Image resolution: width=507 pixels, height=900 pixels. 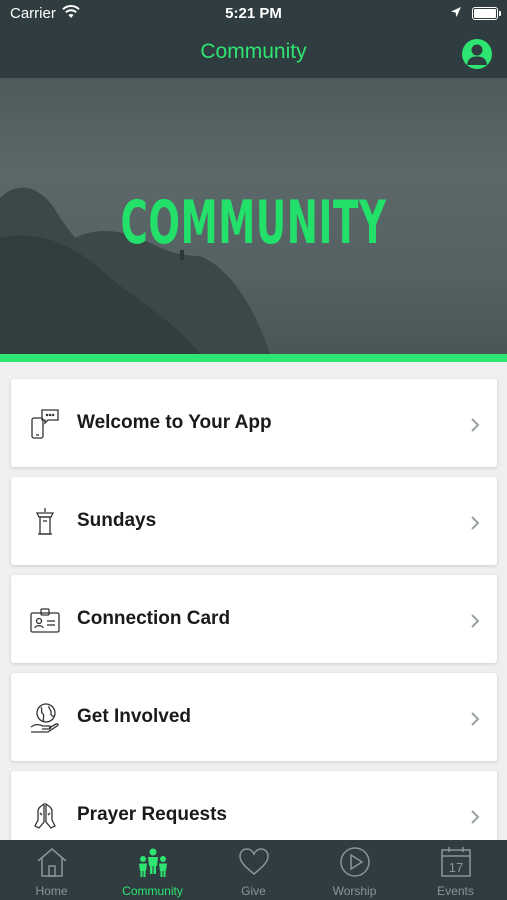 What do you see at coordinates (153, 862) in the screenshot?
I see `people-icon` at bounding box center [153, 862].